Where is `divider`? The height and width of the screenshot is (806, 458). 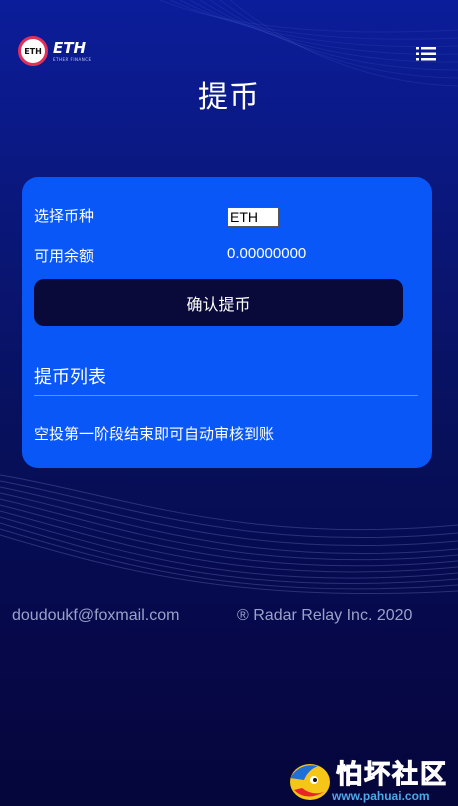 divider is located at coordinates (226, 395).